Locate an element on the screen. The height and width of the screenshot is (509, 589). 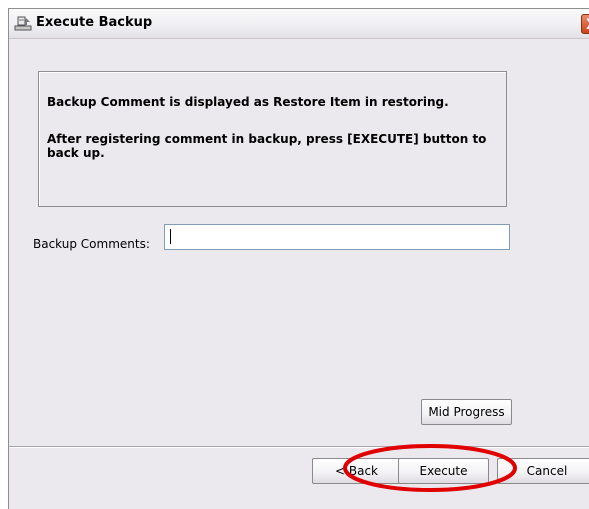
back-label: < Back is located at coordinates (356, 471).